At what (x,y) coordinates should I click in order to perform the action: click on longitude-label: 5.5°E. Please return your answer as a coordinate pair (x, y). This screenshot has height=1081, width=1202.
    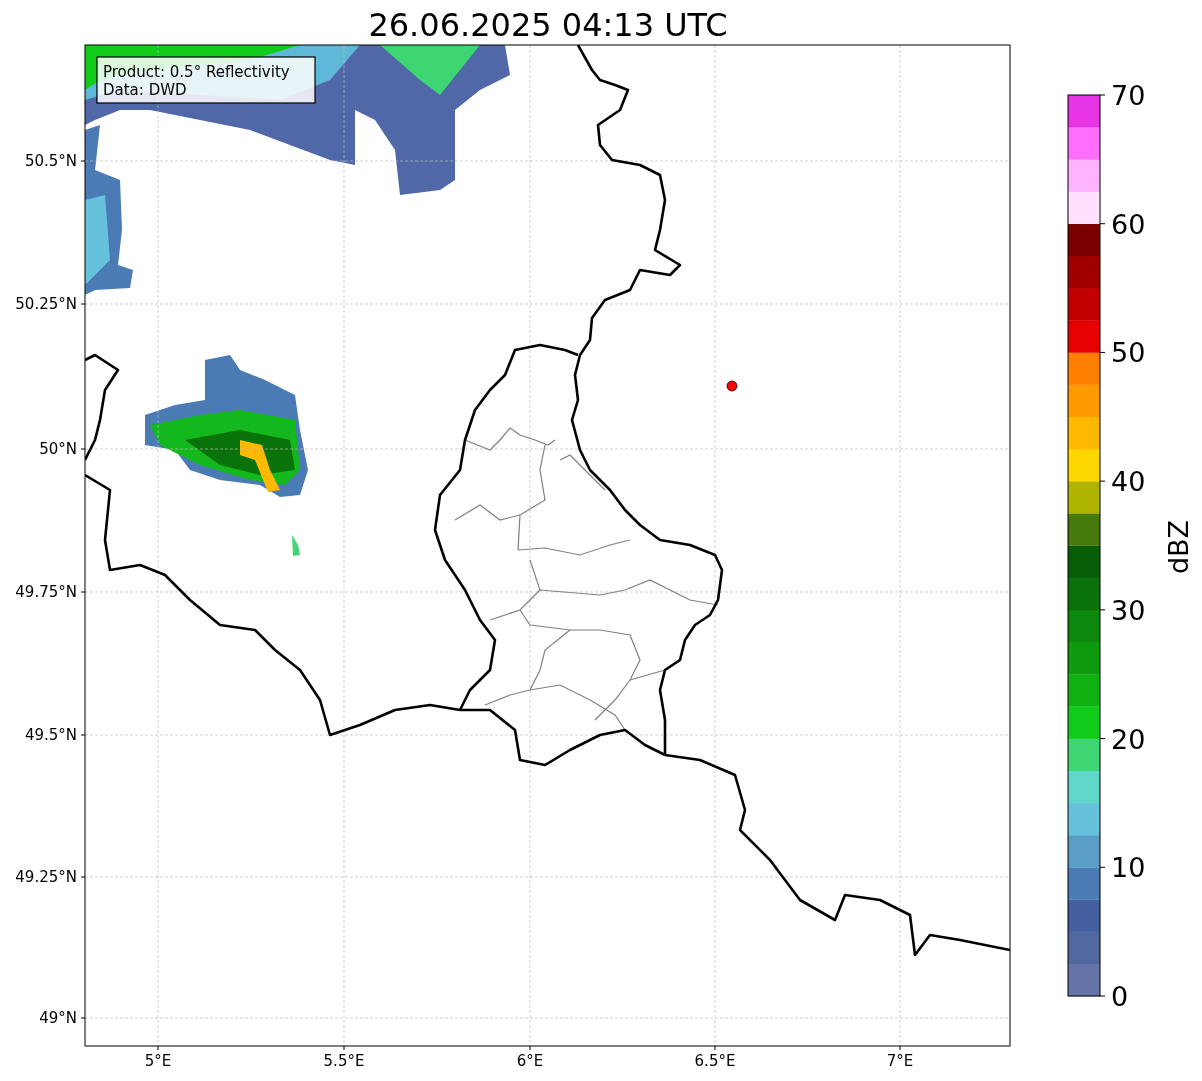
    Looking at the image, I should click on (344, 1061).